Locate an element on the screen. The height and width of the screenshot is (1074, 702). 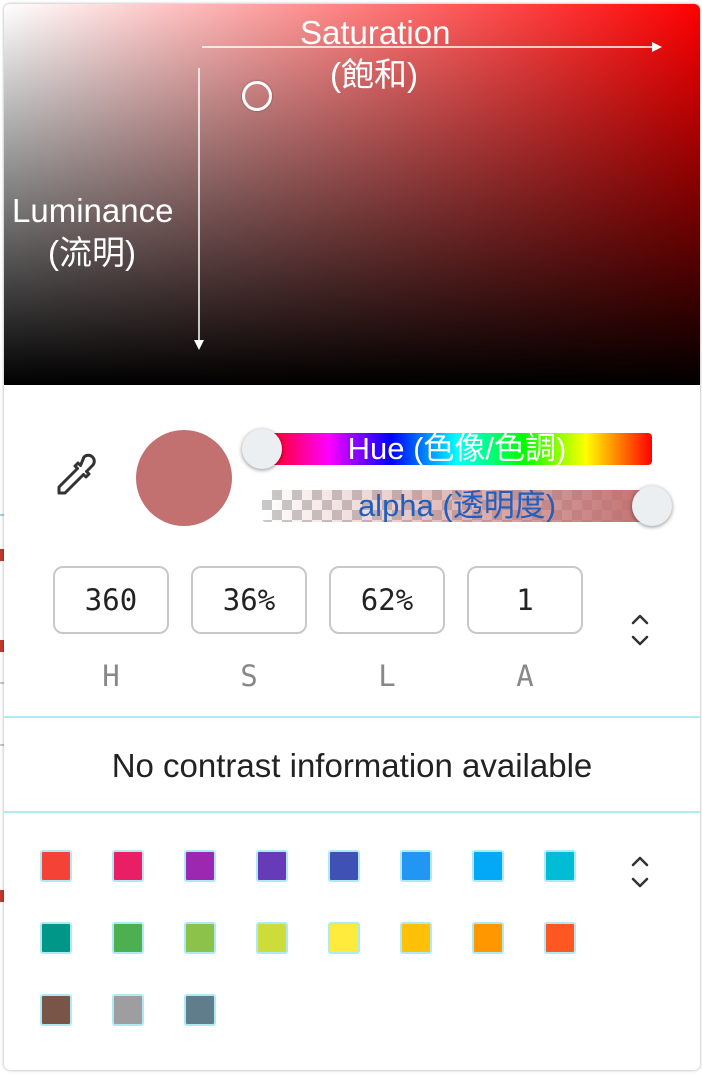
format-toggle-button is located at coordinates (640, 630).